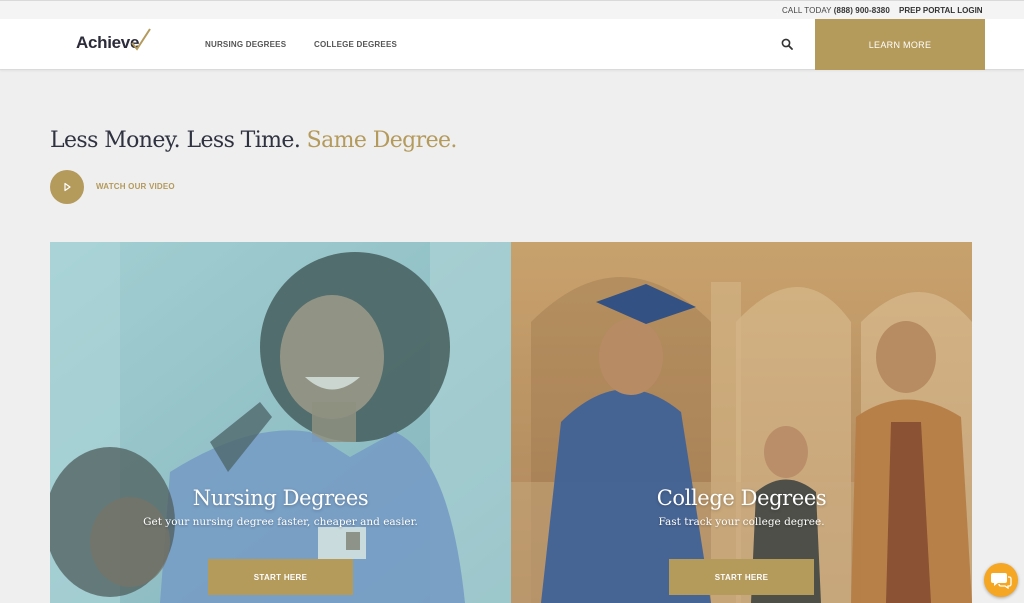 The image size is (1024, 603). I want to click on card-subtitle-college: Fast track your college degree., so click(741, 522).